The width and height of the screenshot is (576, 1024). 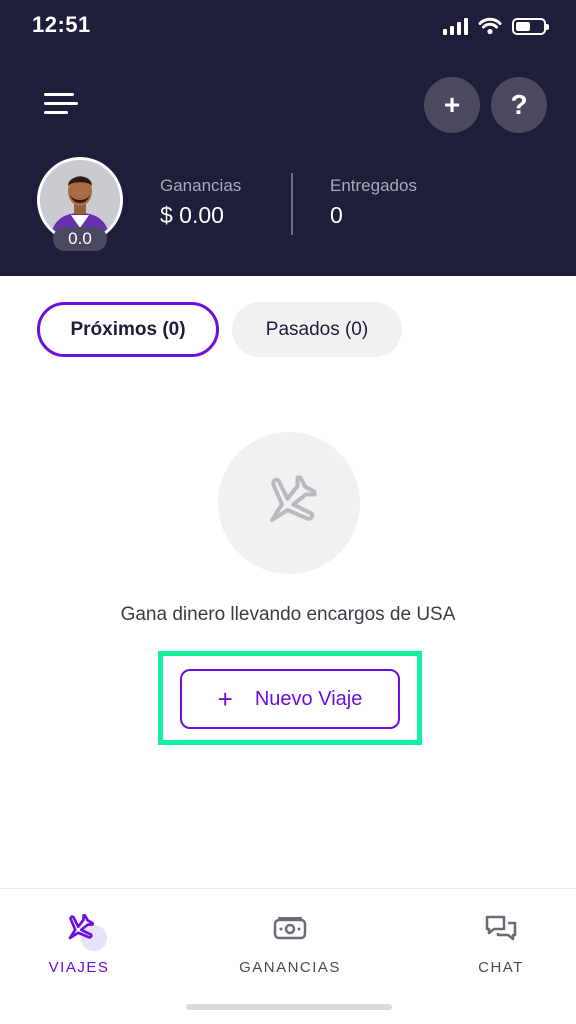 What do you see at coordinates (373, 185) in the screenshot?
I see `deliveries-label: Entregados` at bounding box center [373, 185].